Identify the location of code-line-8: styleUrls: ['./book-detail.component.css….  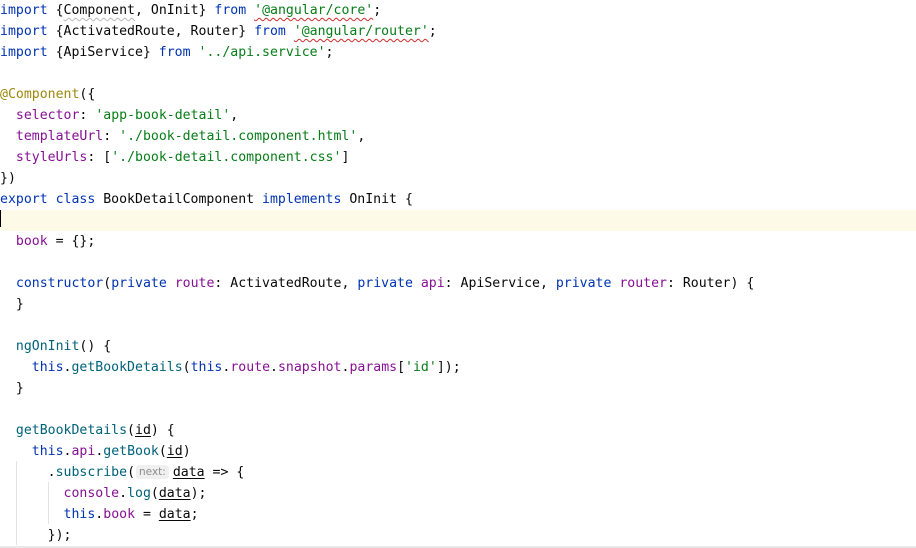
(182, 157).